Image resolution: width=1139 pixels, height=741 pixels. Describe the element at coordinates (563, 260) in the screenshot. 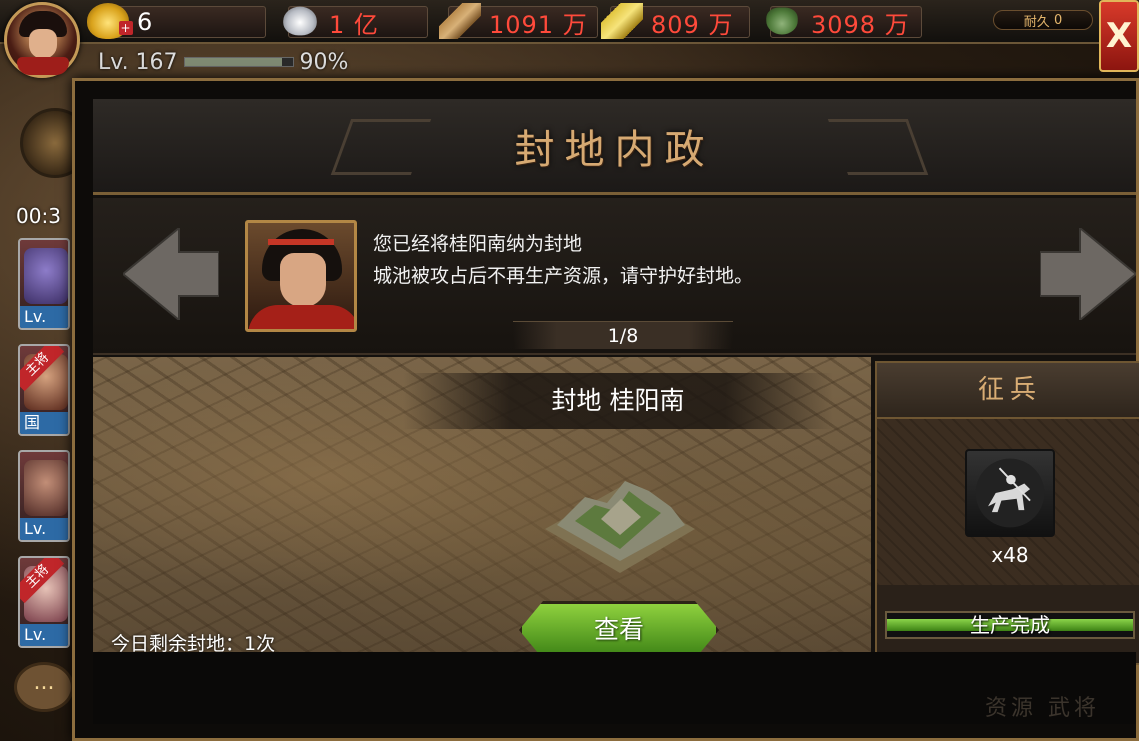

I see `message-text: 您已经将桂阳南纳为封地 城池被攻占后不再生产资源，请守护好封地。` at that location.